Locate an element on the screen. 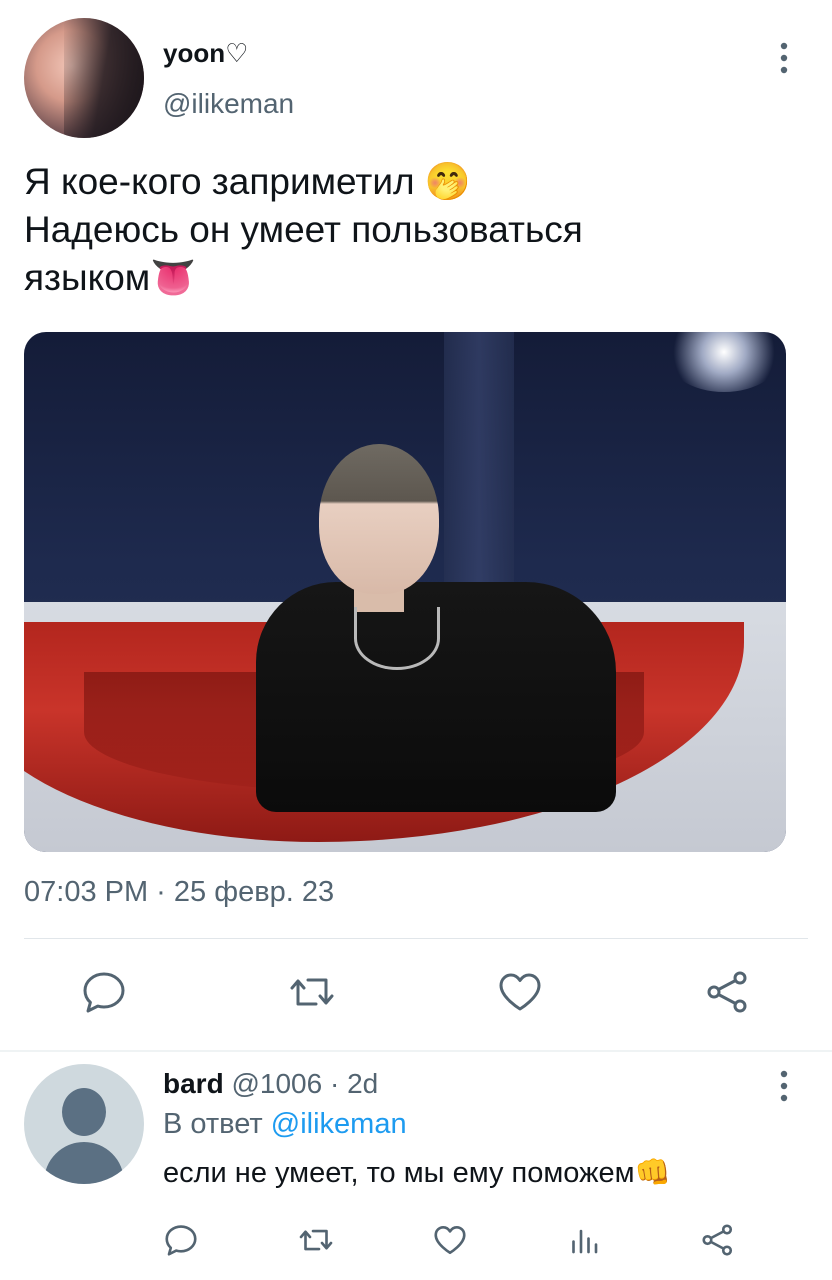  reply-text: если не умеет, то мы ему поможем👊 is located at coordinates (417, 1173).